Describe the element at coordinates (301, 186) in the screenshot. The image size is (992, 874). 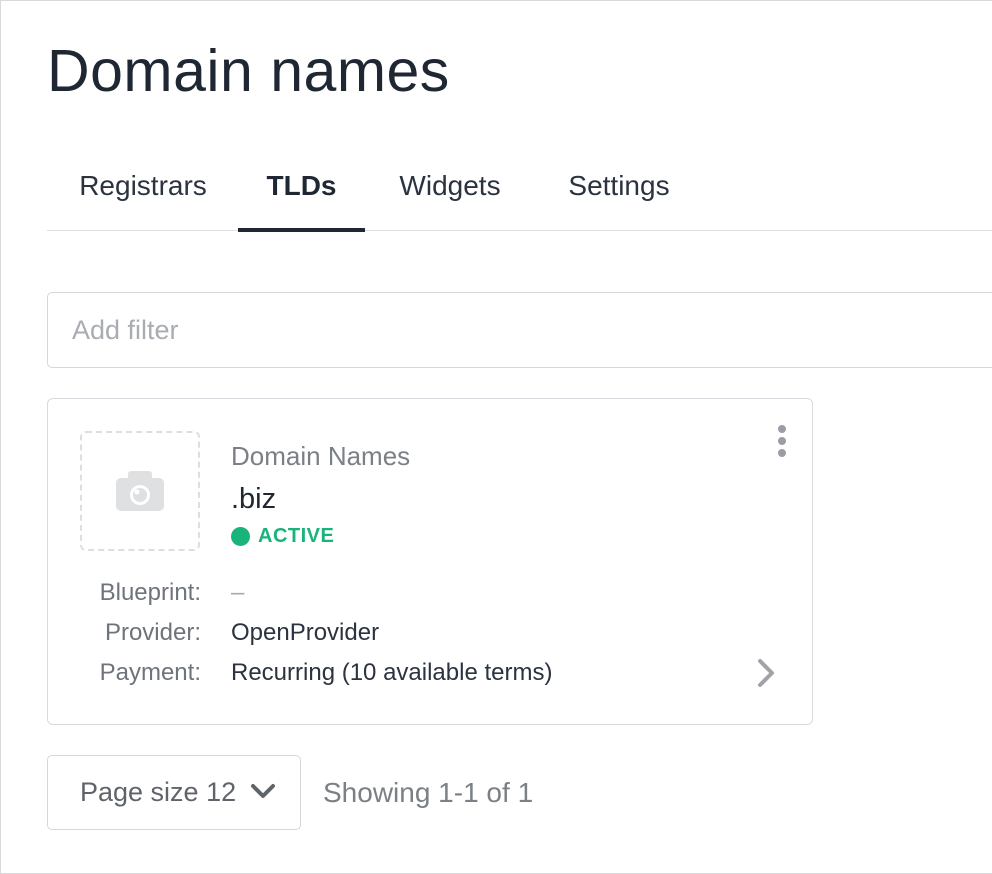
I see `tab-tlds: TLDs` at that location.